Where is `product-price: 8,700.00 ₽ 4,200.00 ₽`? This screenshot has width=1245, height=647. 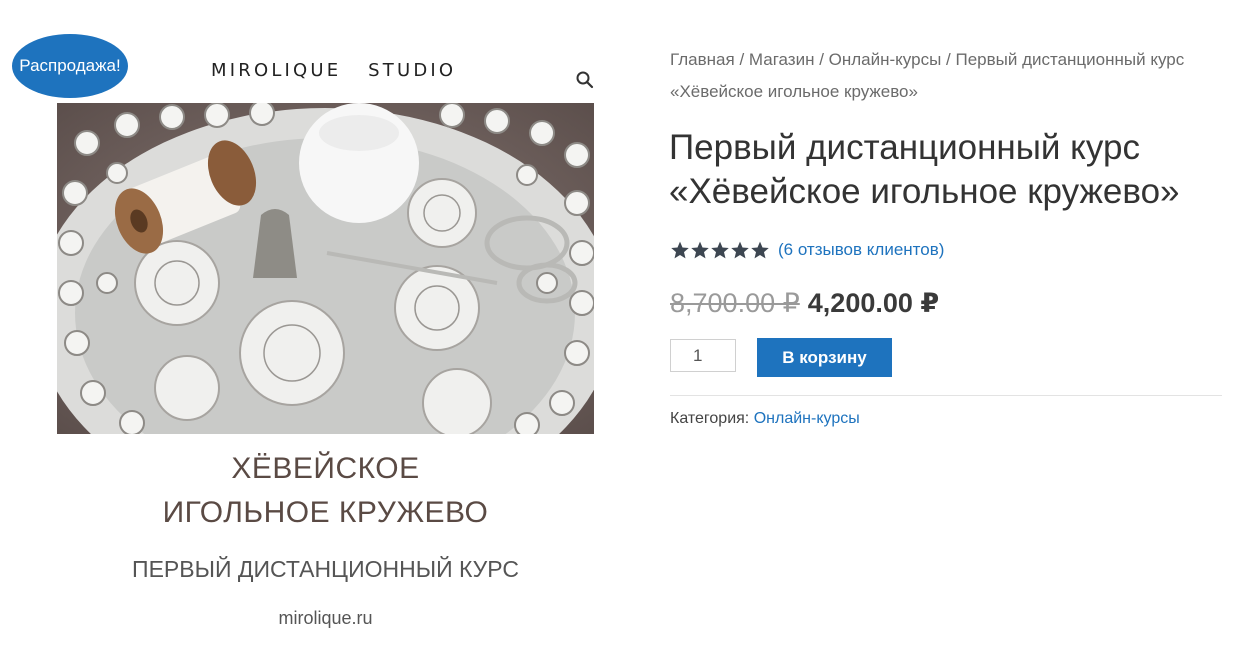
product-price: 8,700.00 ₽ 4,200.00 ₽ is located at coordinates (804, 303).